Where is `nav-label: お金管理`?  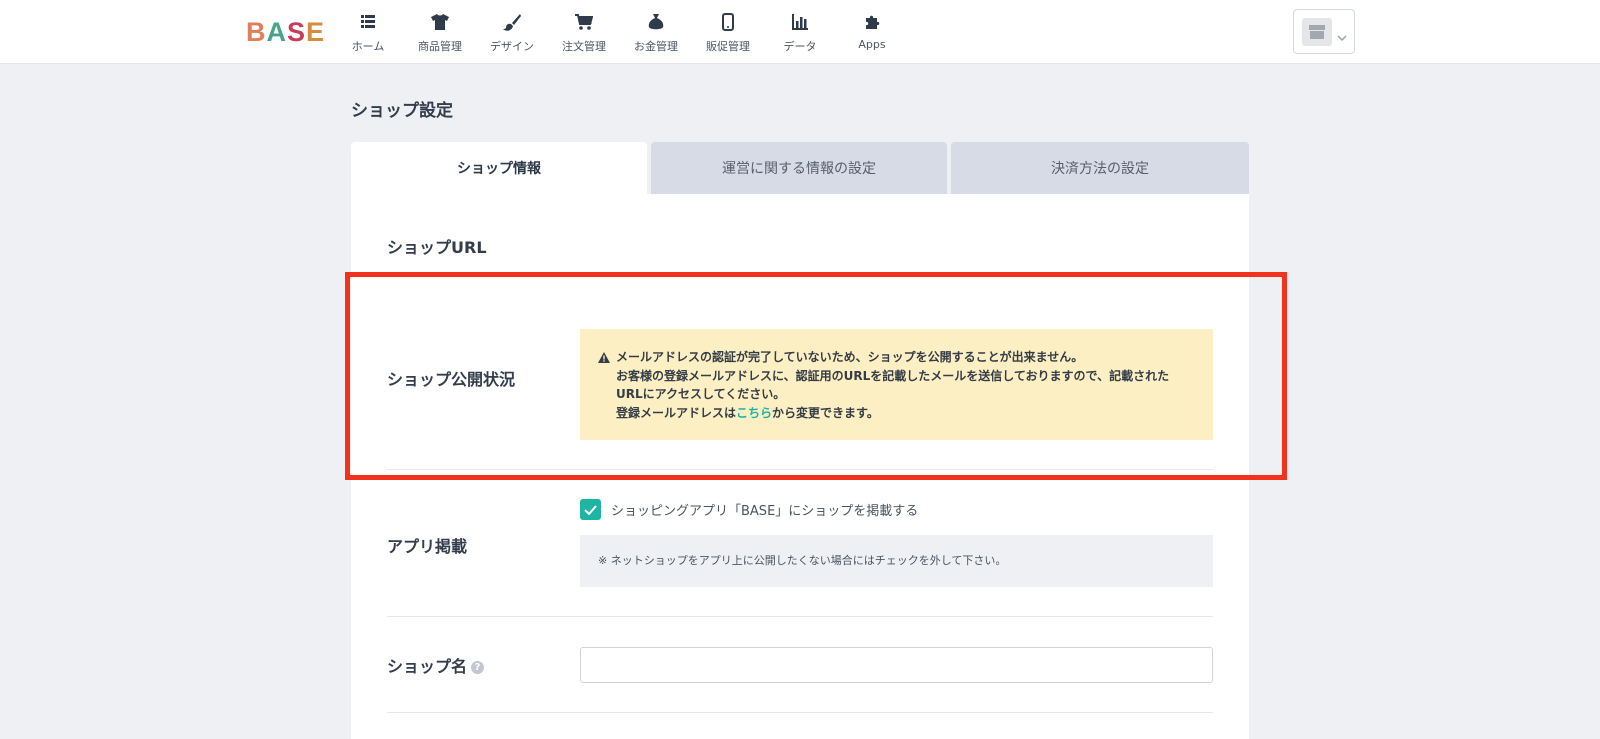
nav-label: お金管理 is located at coordinates (656, 46).